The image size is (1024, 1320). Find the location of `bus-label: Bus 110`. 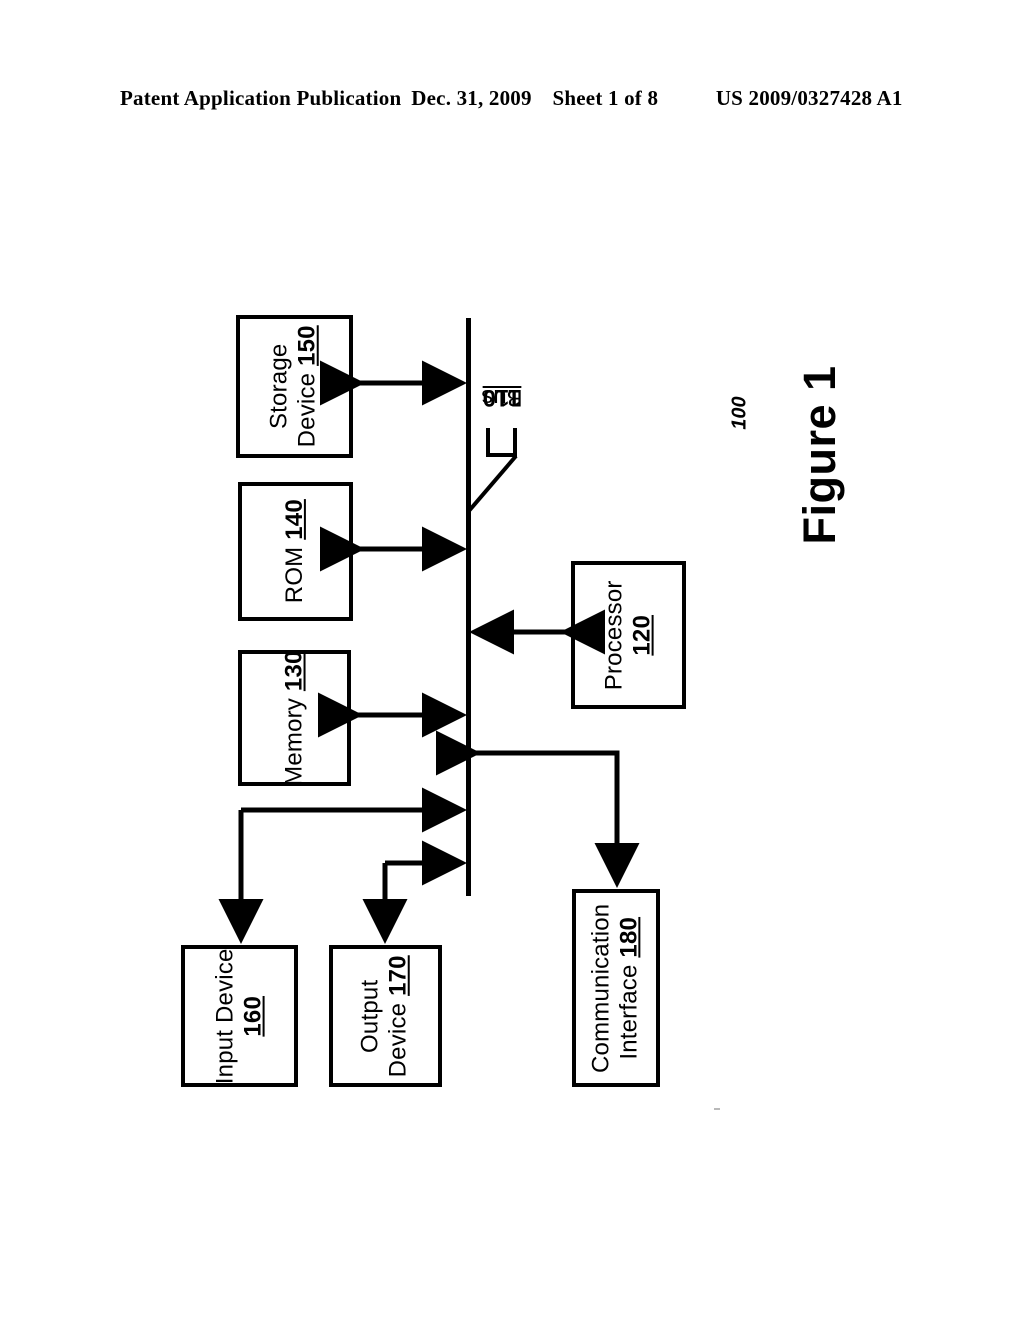

bus-label: Bus 110 is located at coordinates (502, 397).